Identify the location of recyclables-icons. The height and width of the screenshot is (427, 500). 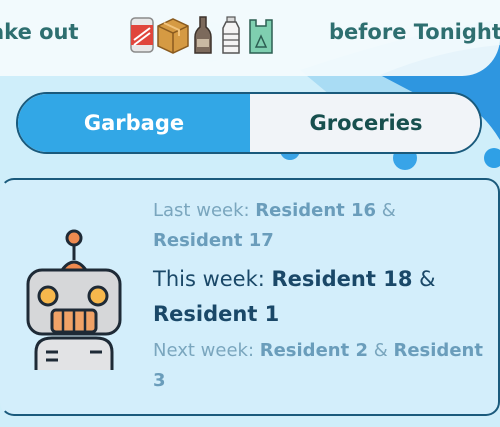
(201, 35).